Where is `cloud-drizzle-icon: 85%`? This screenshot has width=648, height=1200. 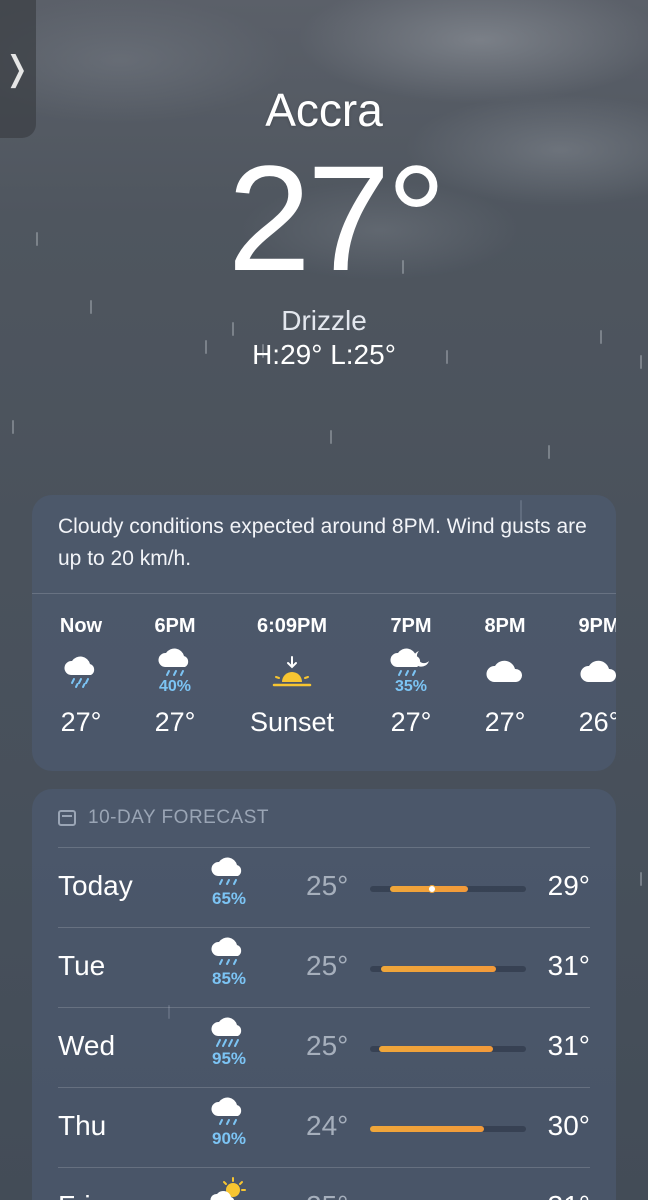
cloud-drizzle-icon: 85% is located at coordinates (229, 962).